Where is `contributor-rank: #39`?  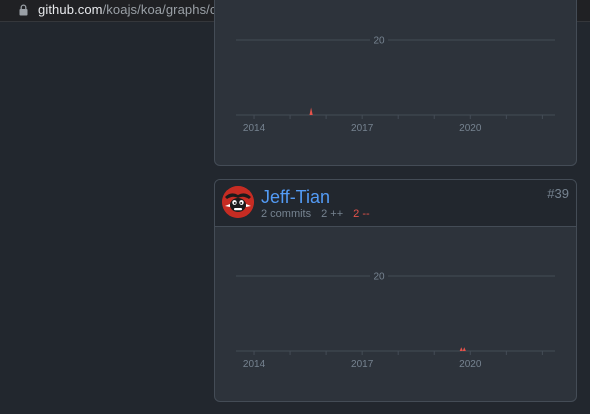 contributor-rank: #39 is located at coordinates (558, 193).